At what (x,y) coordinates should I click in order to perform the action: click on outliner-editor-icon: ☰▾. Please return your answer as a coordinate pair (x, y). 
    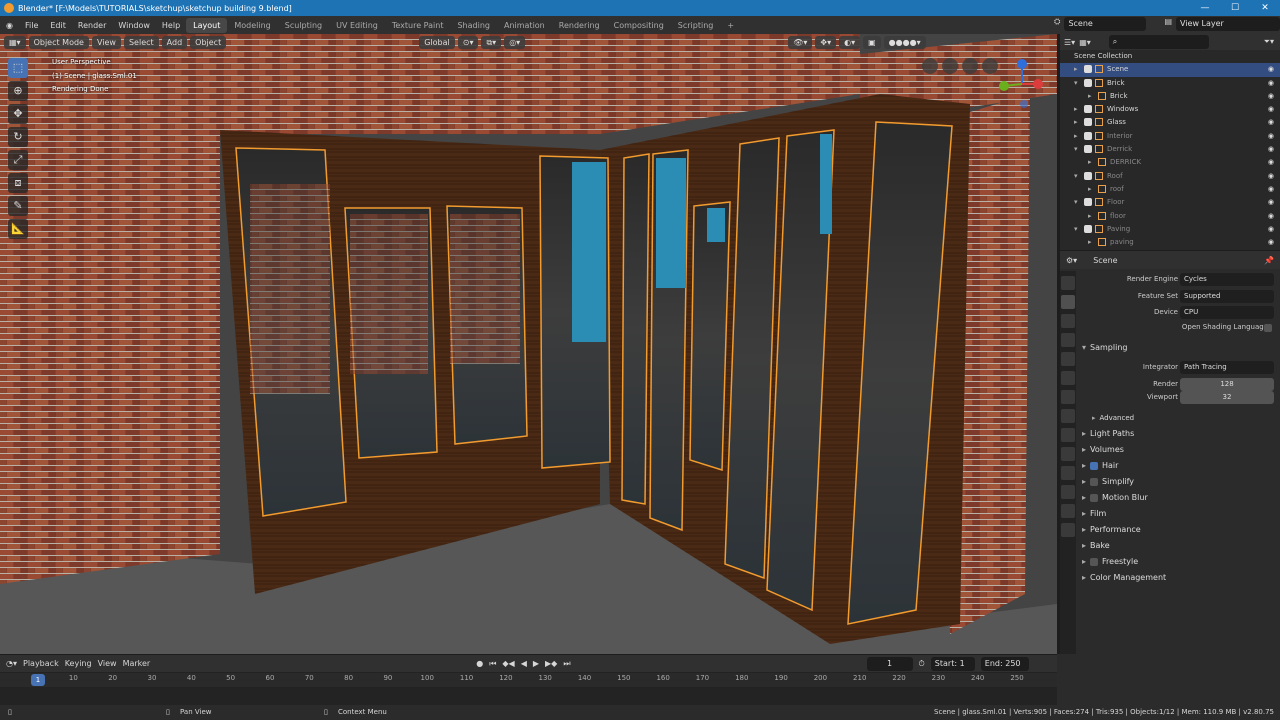
    Looking at the image, I should click on (1069, 42).